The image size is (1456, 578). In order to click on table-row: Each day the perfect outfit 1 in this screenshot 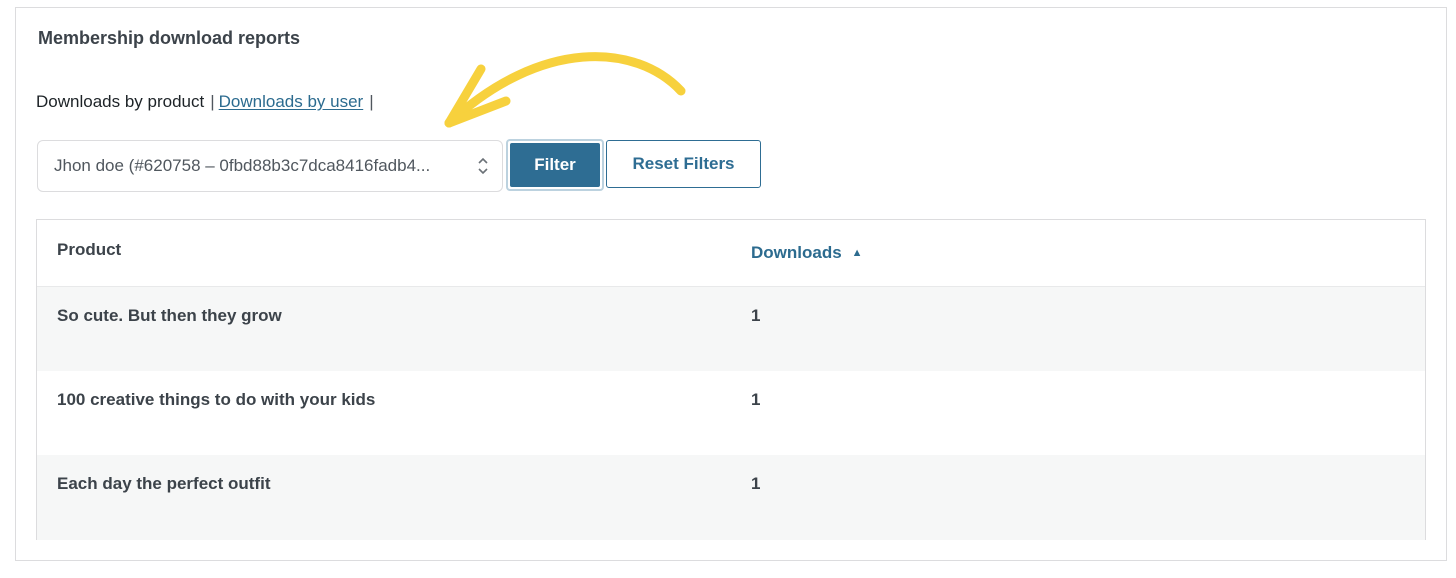, I will do `click(731, 497)`.